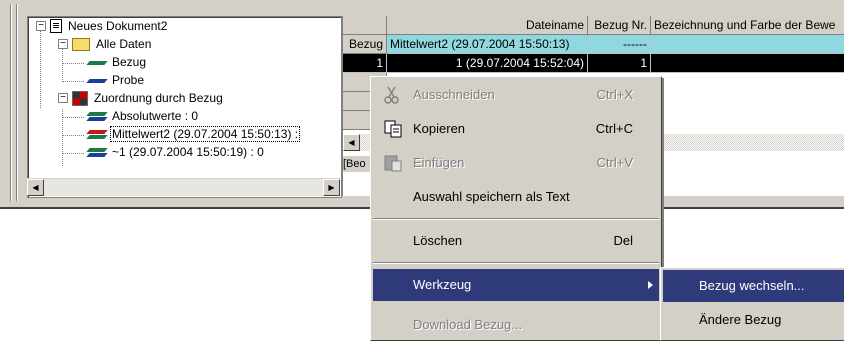  Describe the element at coordinates (81, 44) in the screenshot. I see `folder-icon` at that location.